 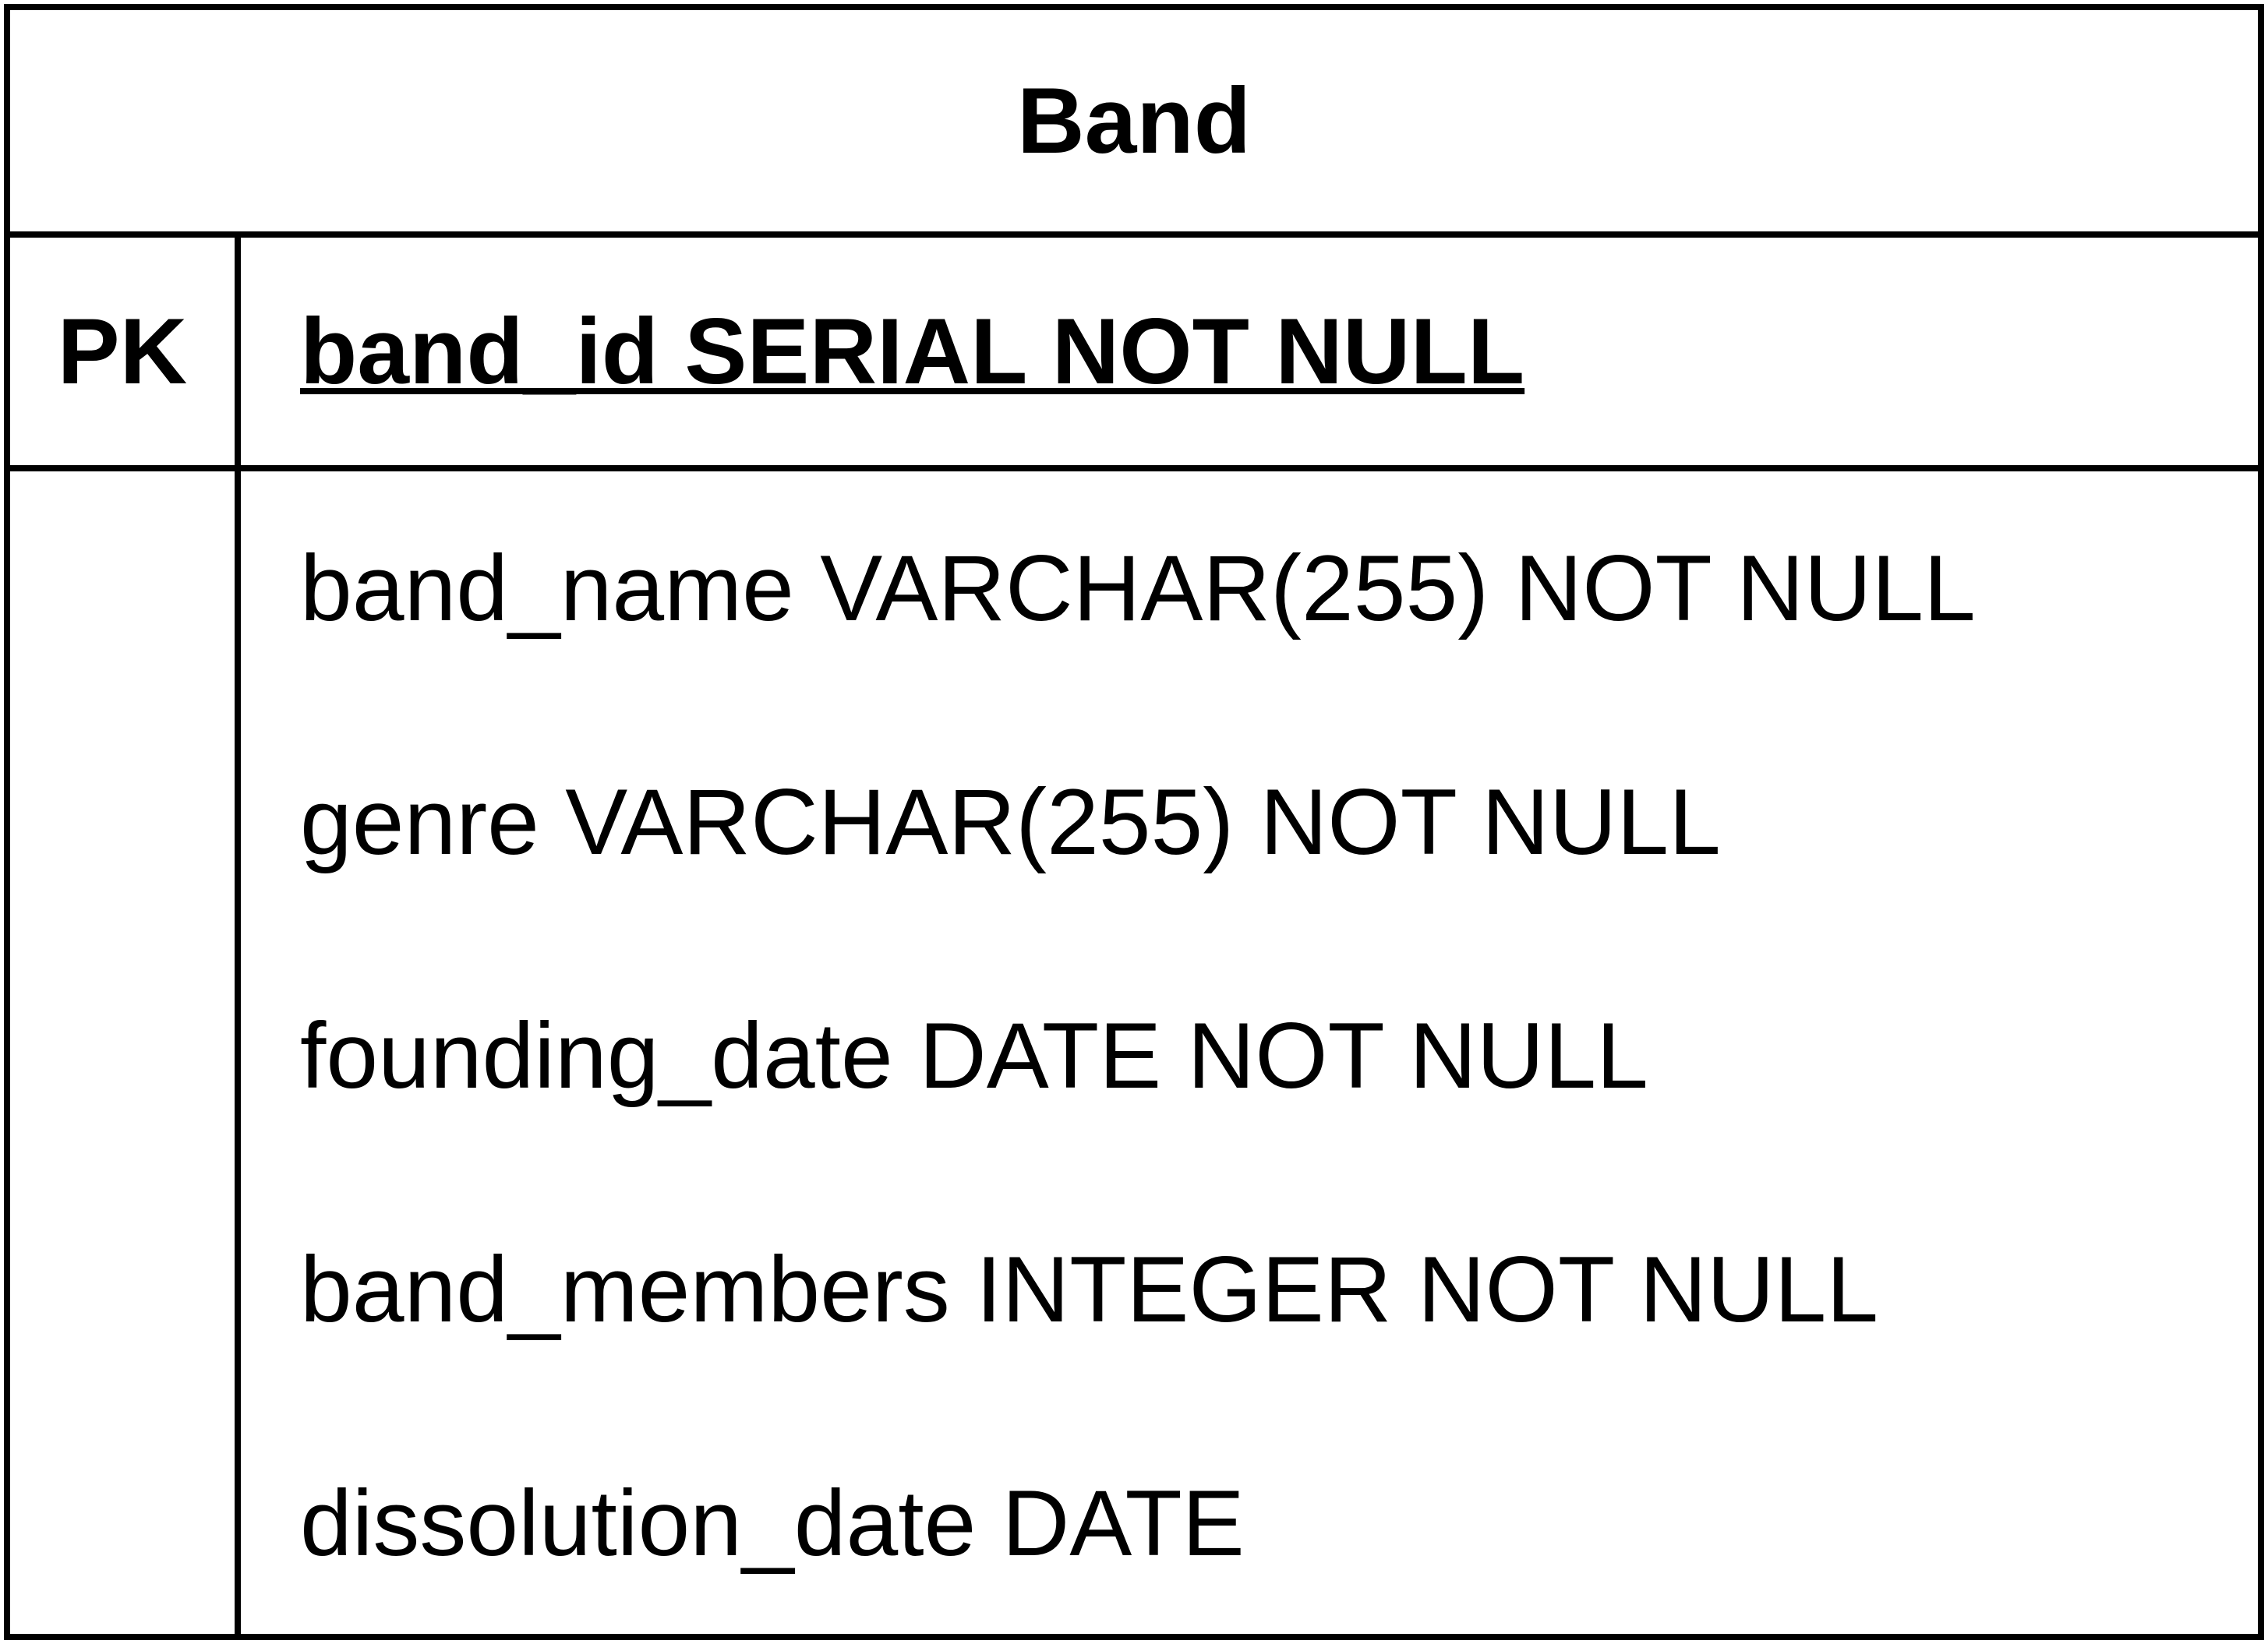 I want to click on attribute-field: band_name VARCHAR(255) NOT NULL, so click(x=1138, y=588).